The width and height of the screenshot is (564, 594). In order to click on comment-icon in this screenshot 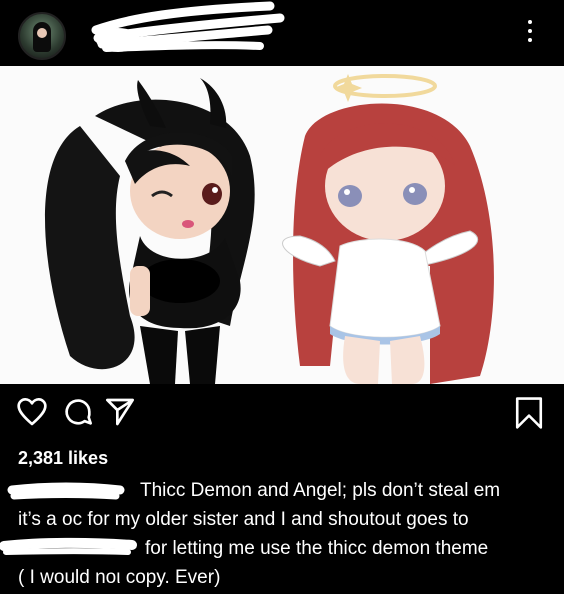, I will do `click(78, 412)`.